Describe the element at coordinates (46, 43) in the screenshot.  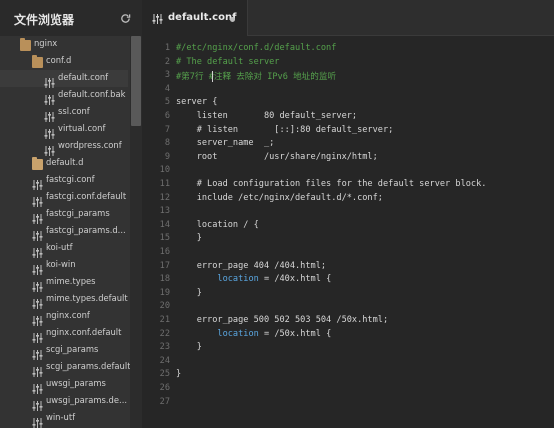
I see `sidebar-item-label: nginx` at that location.